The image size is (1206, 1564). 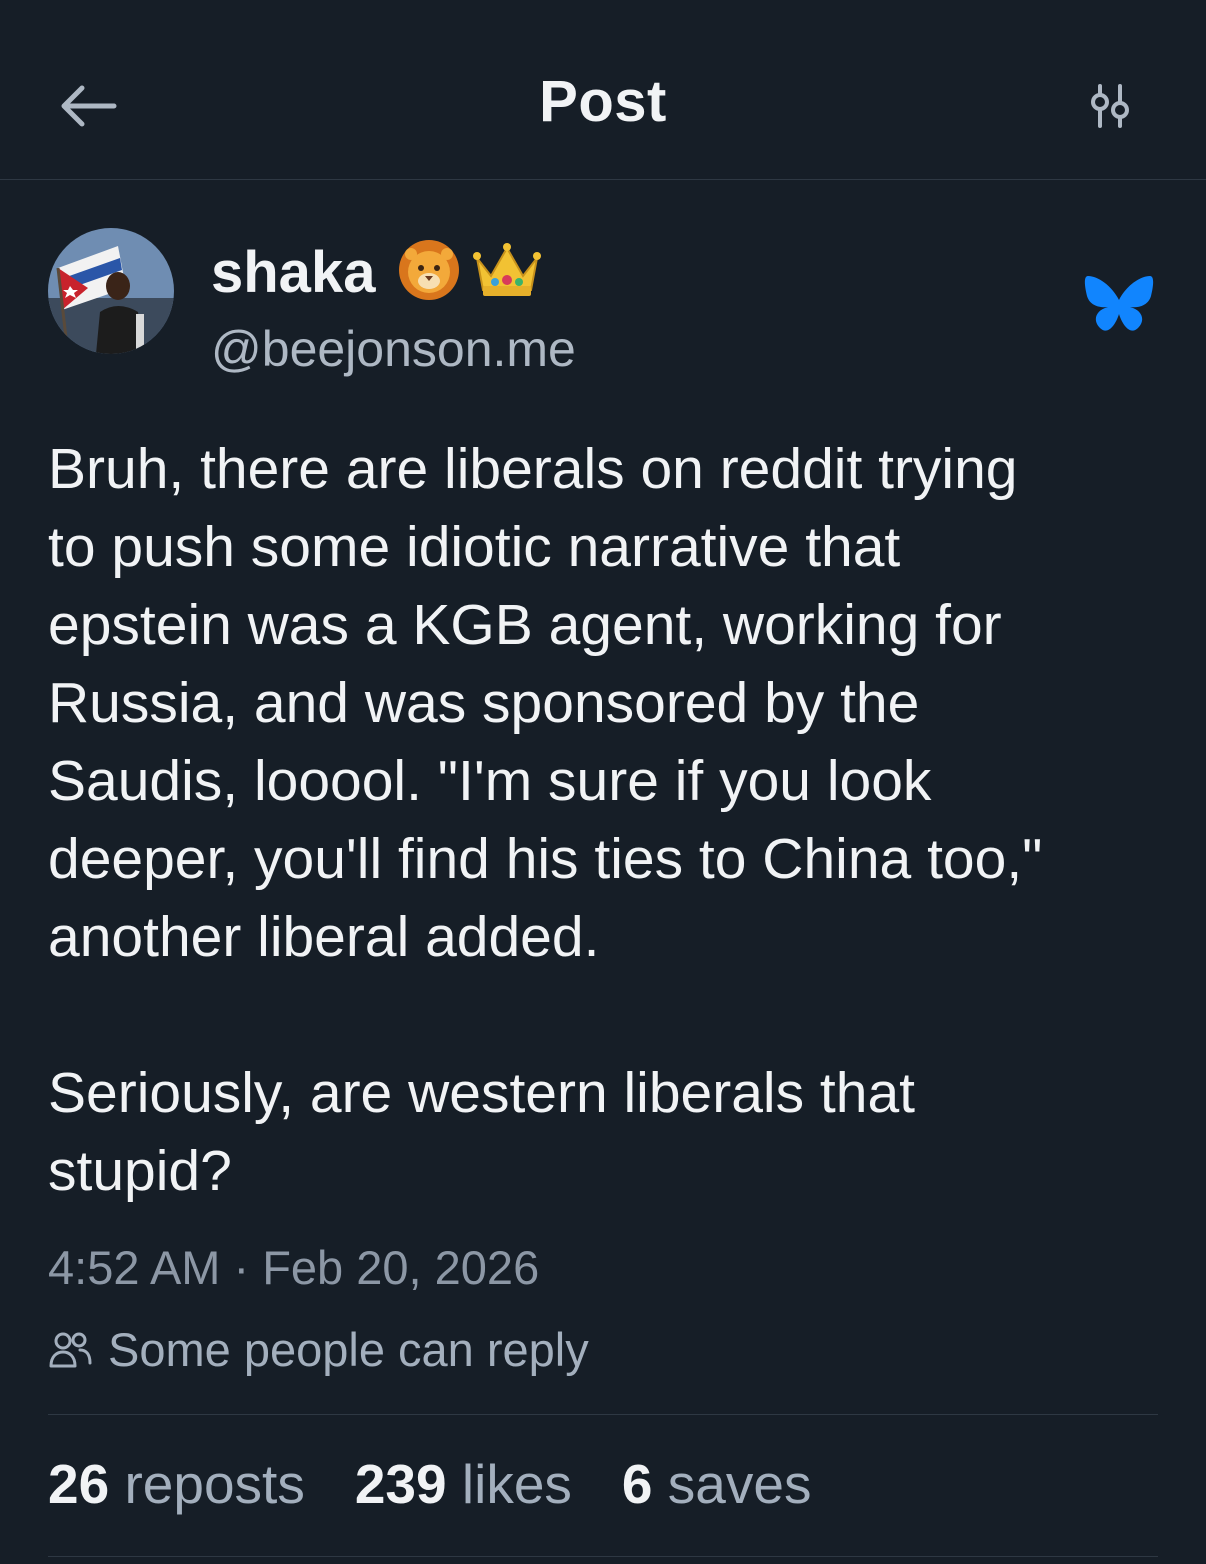 What do you see at coordinates (507, 272) in the screenshot?
I see `crown-icon` at bounding box center [507, 272].